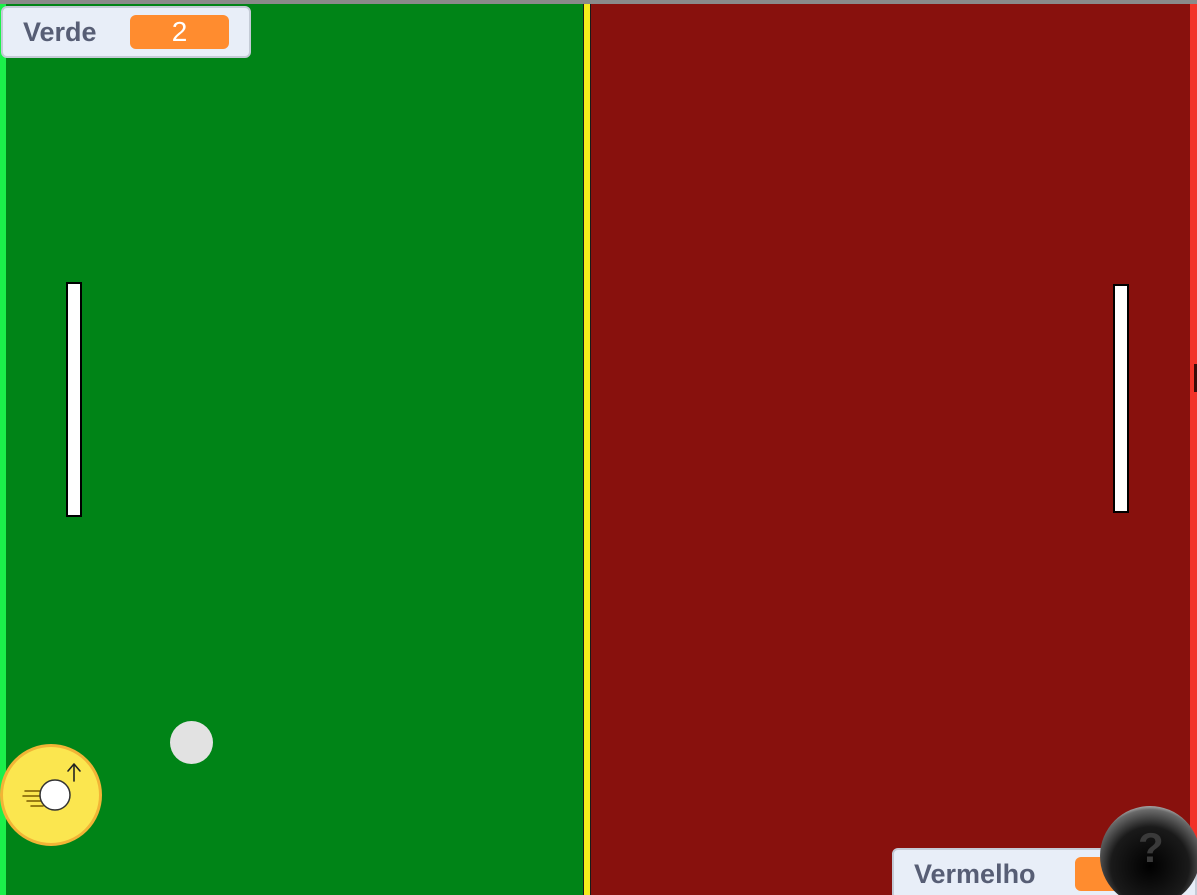 This screenshot has height=895, width=1197. What do you see at coordinates (126, 32) in the screenshot?
I see `green-score-monitor: Verde 2` at bounding box center [126, 32].